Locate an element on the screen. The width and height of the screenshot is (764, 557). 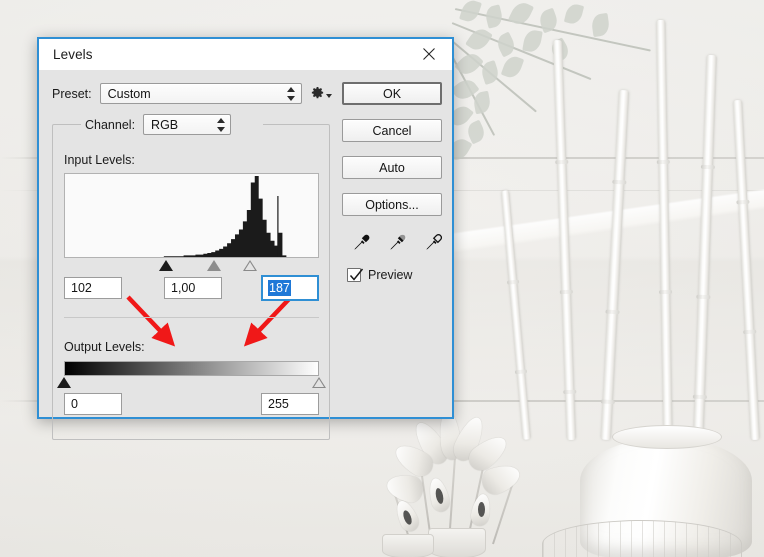
gamma-input-field: 1,00 is located at coordinates (193, 288).